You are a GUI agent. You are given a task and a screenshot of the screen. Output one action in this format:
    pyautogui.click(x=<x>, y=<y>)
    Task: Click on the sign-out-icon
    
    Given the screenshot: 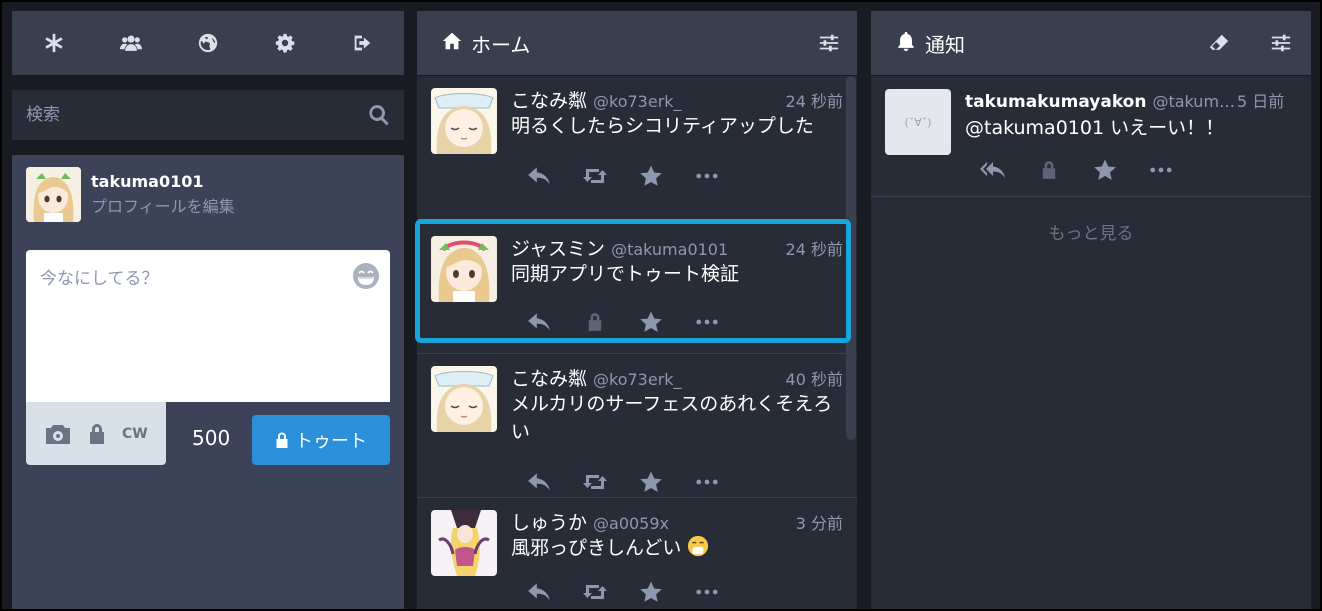 What is the action you would take?
    pyautogui.click(x=362, y=43)
    